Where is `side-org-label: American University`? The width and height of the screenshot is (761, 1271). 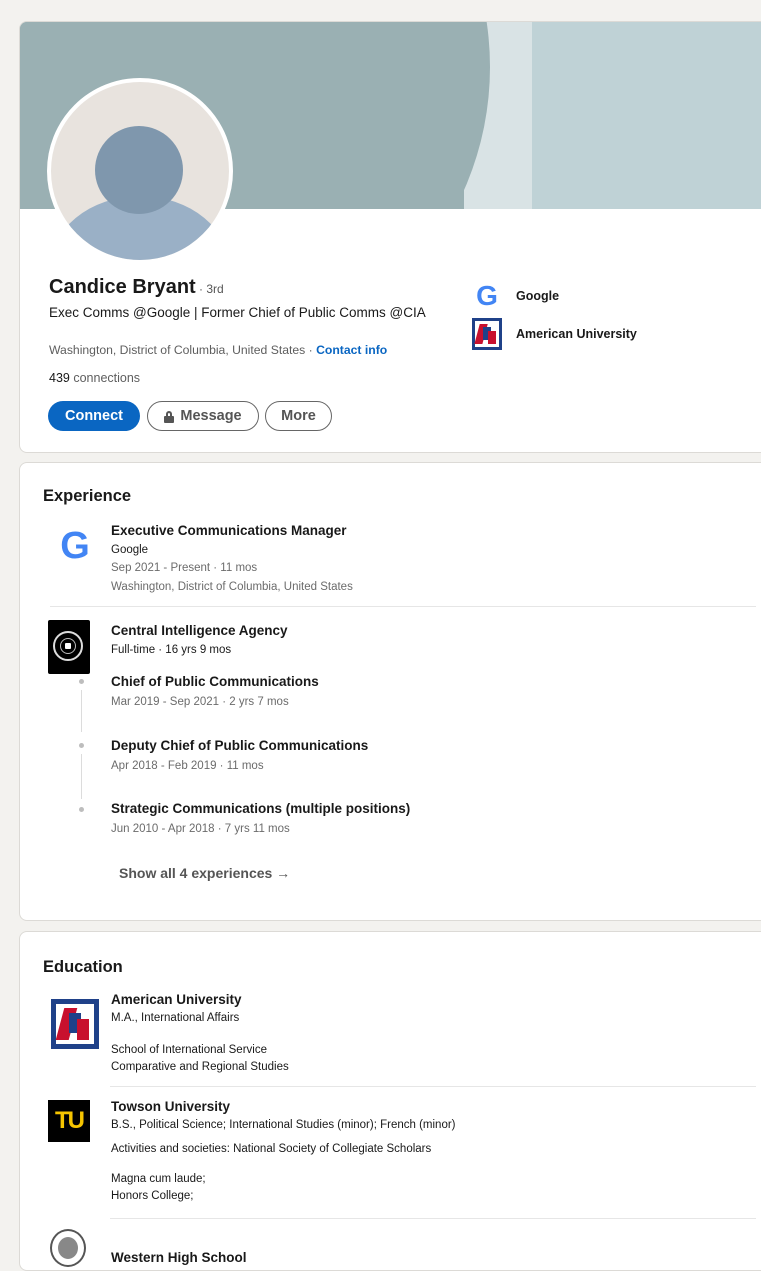 side-org-label: American University is located at coordinates (576, 334).